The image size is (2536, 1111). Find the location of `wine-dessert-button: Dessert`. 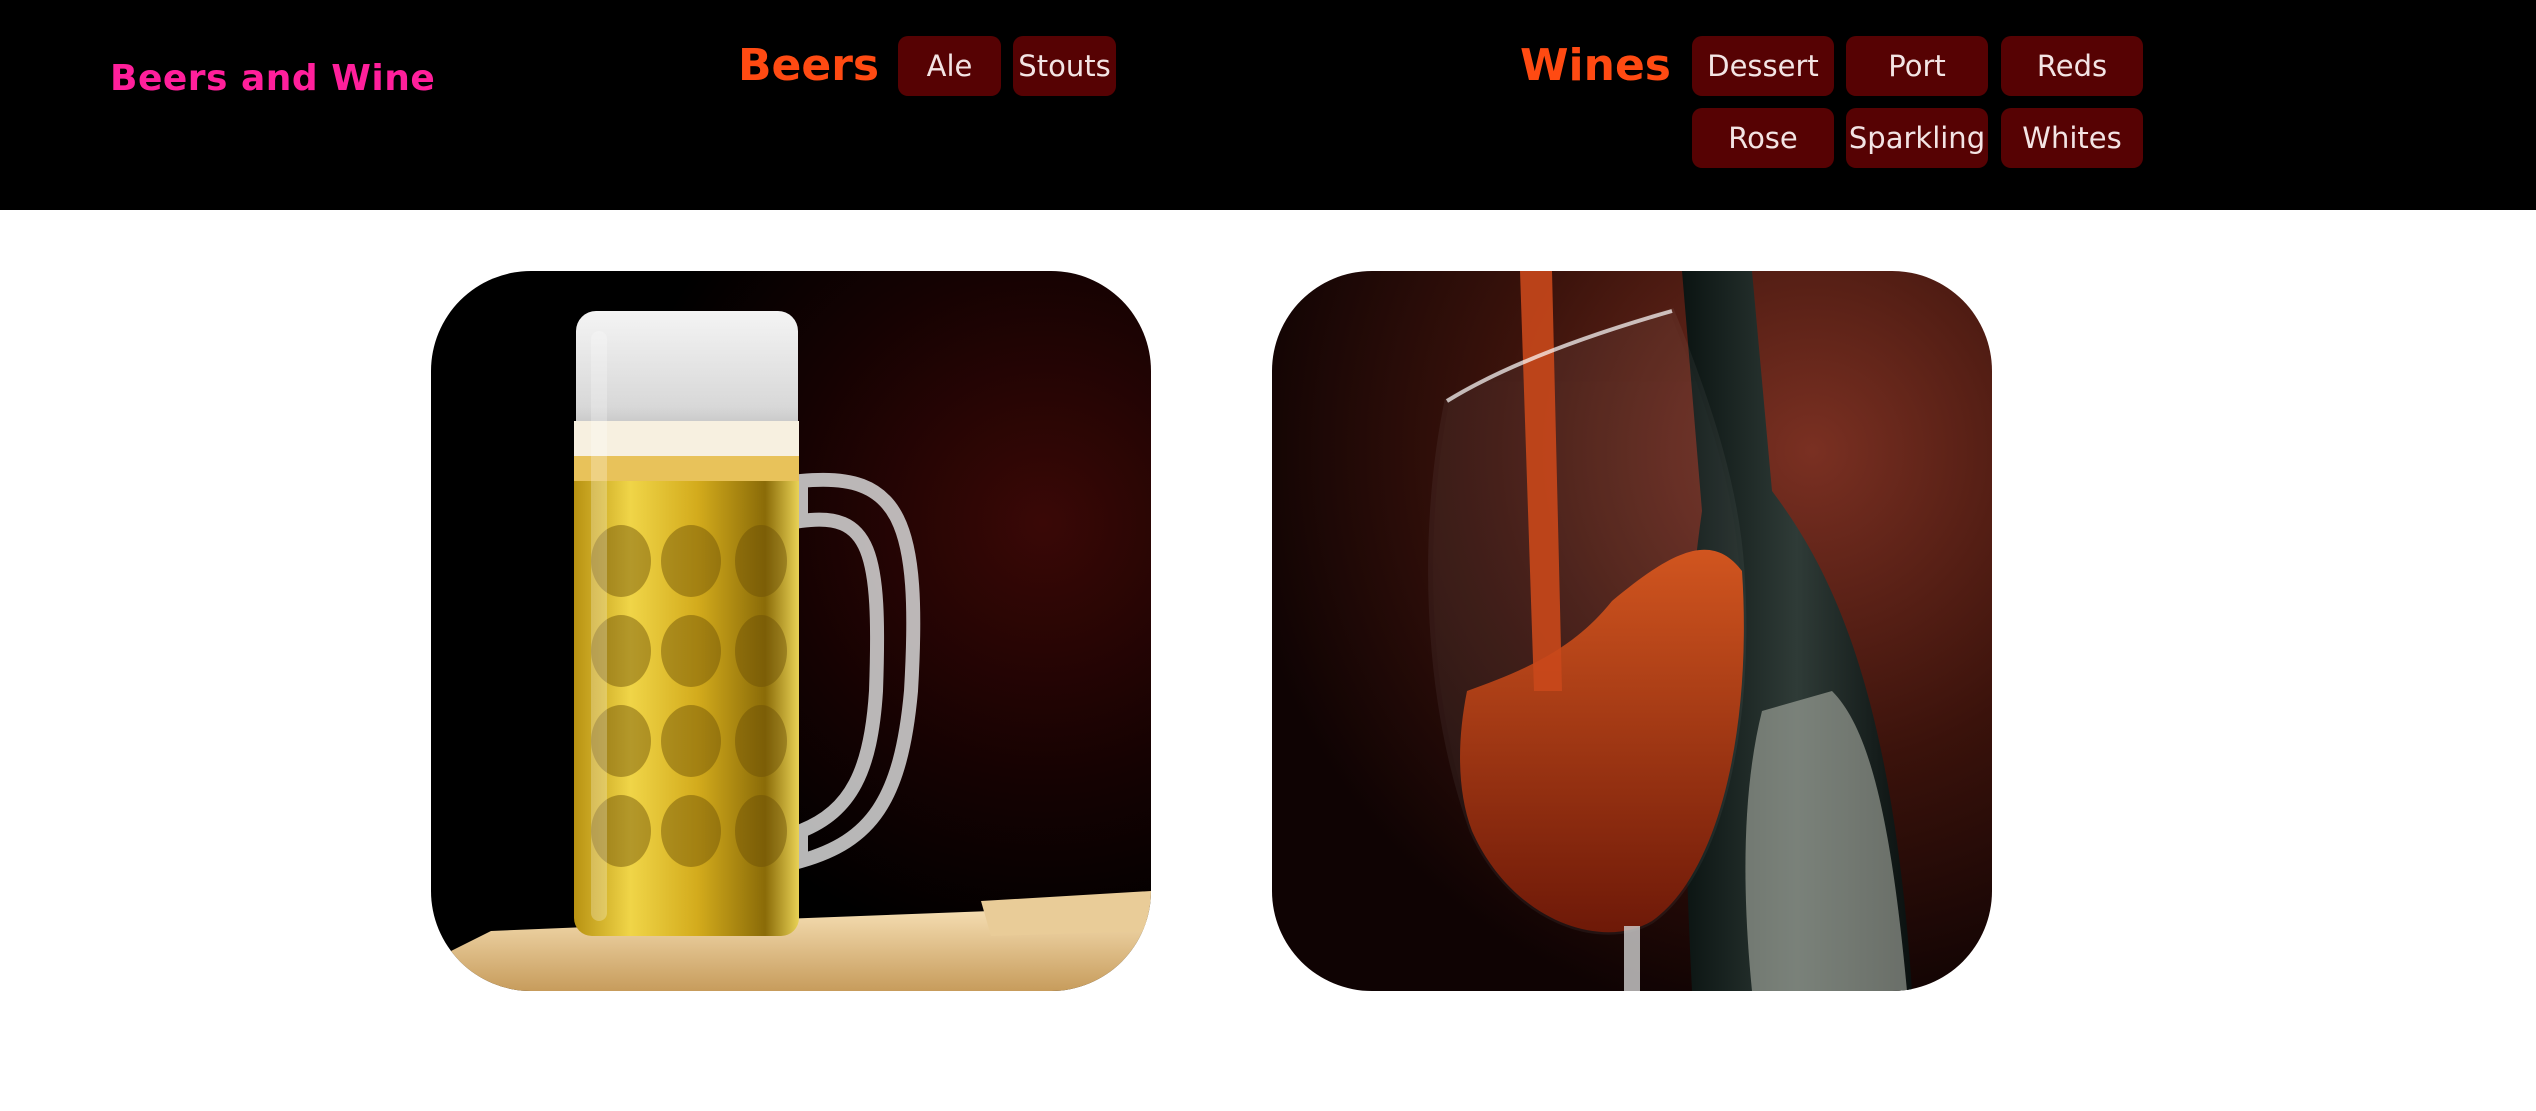

wine-dessert-button: Dessert is located at coordinates (1763, 66).